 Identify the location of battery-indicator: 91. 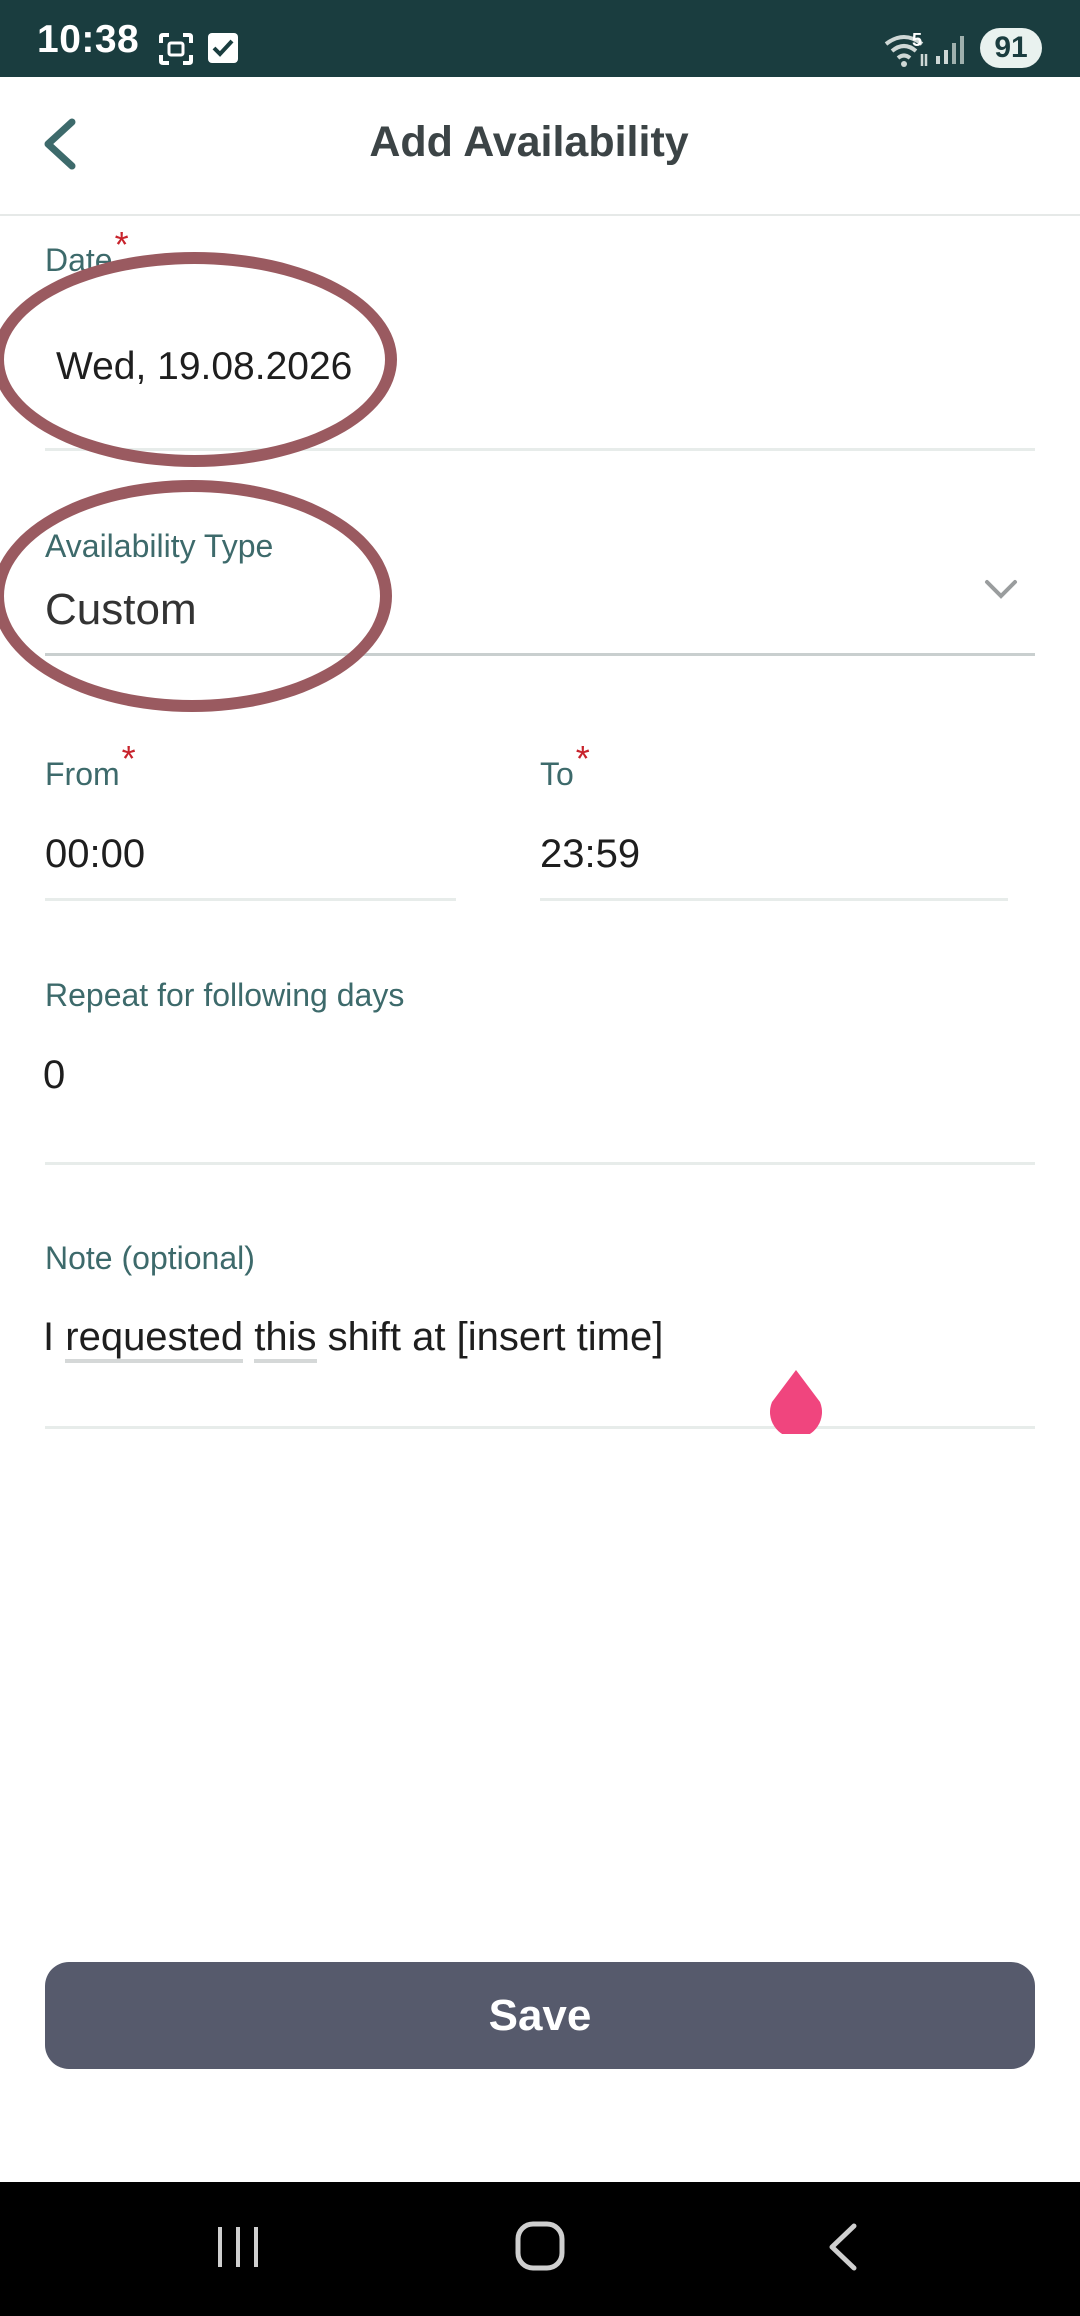
(1011, 48).